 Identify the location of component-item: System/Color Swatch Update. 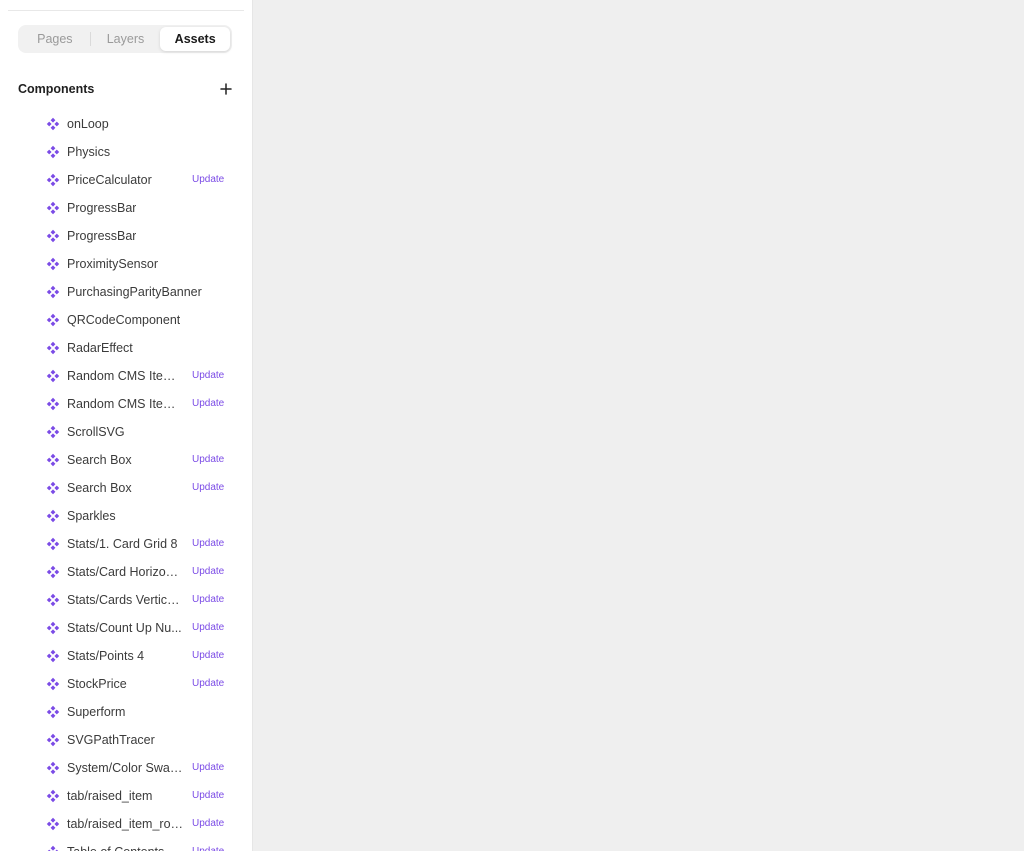
(126, 768).